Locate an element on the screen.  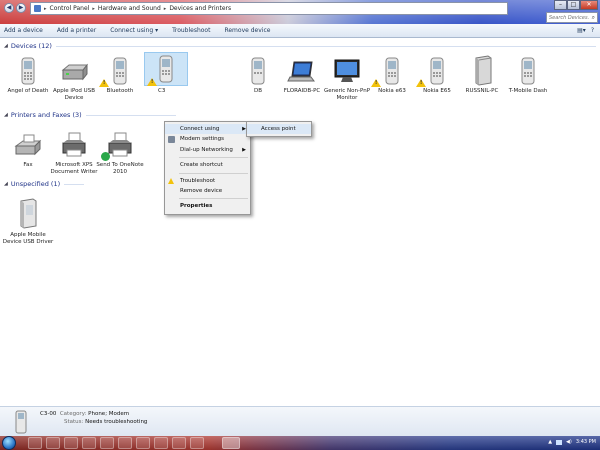
menu-item-access-point: Access point is located at coordinates (279, 129).